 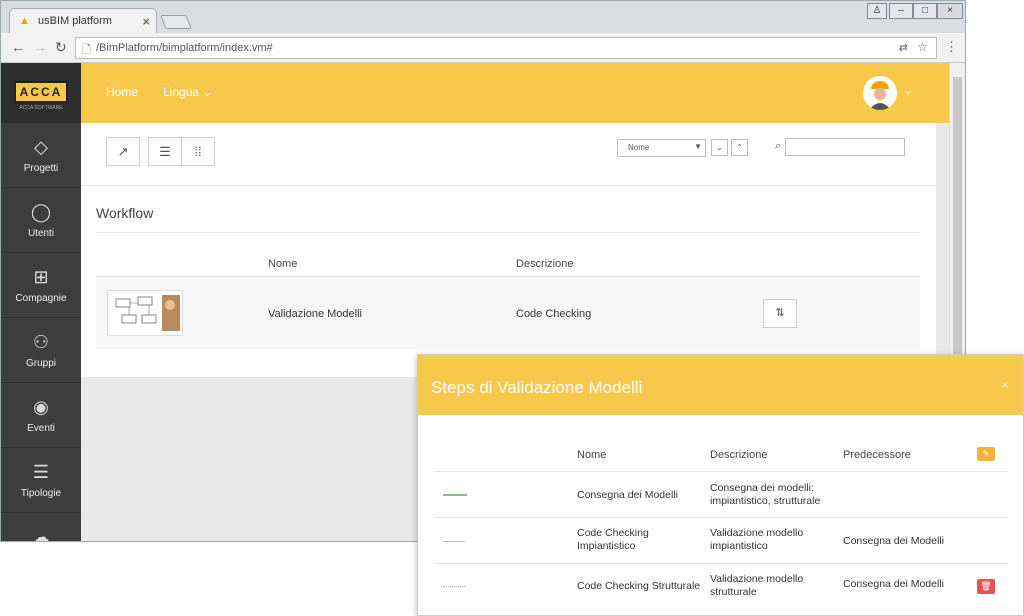 What do you see at coordinates (925, 11) in the screenshot?
I see `maximize-button: □` at bounding box center [925, 11].